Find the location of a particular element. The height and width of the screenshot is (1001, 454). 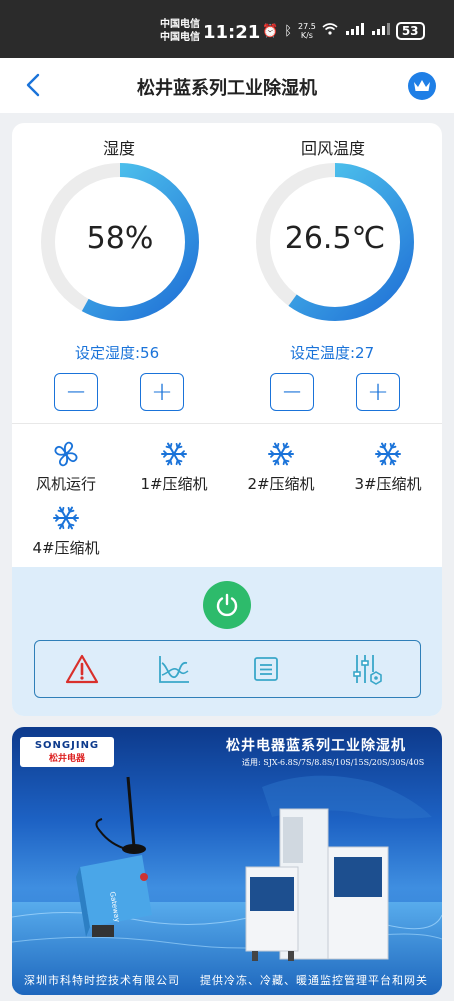

carrier-2: 中国电信 is located at coordinates (180, 37).